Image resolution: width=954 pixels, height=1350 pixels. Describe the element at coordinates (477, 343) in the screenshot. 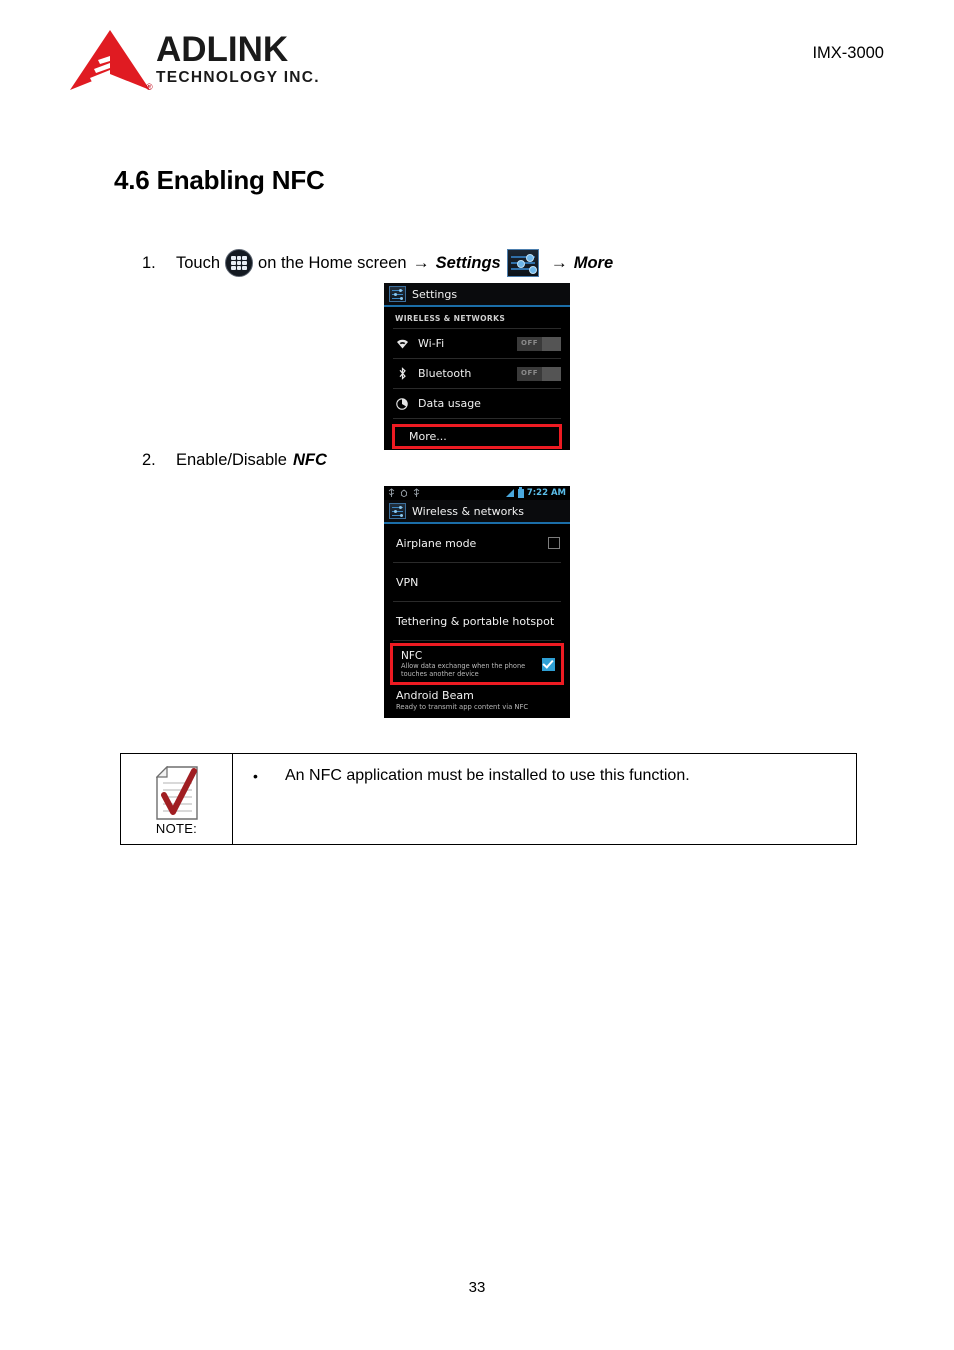

I see `settings-row-wifi: Wi-Fi OFF` at that location.